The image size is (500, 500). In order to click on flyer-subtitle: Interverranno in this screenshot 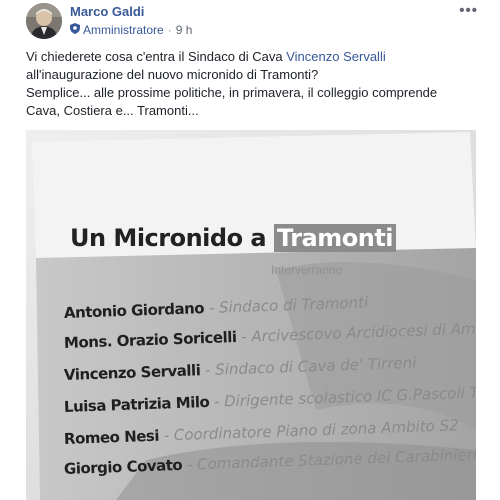, I will do `click(307, 270)`.